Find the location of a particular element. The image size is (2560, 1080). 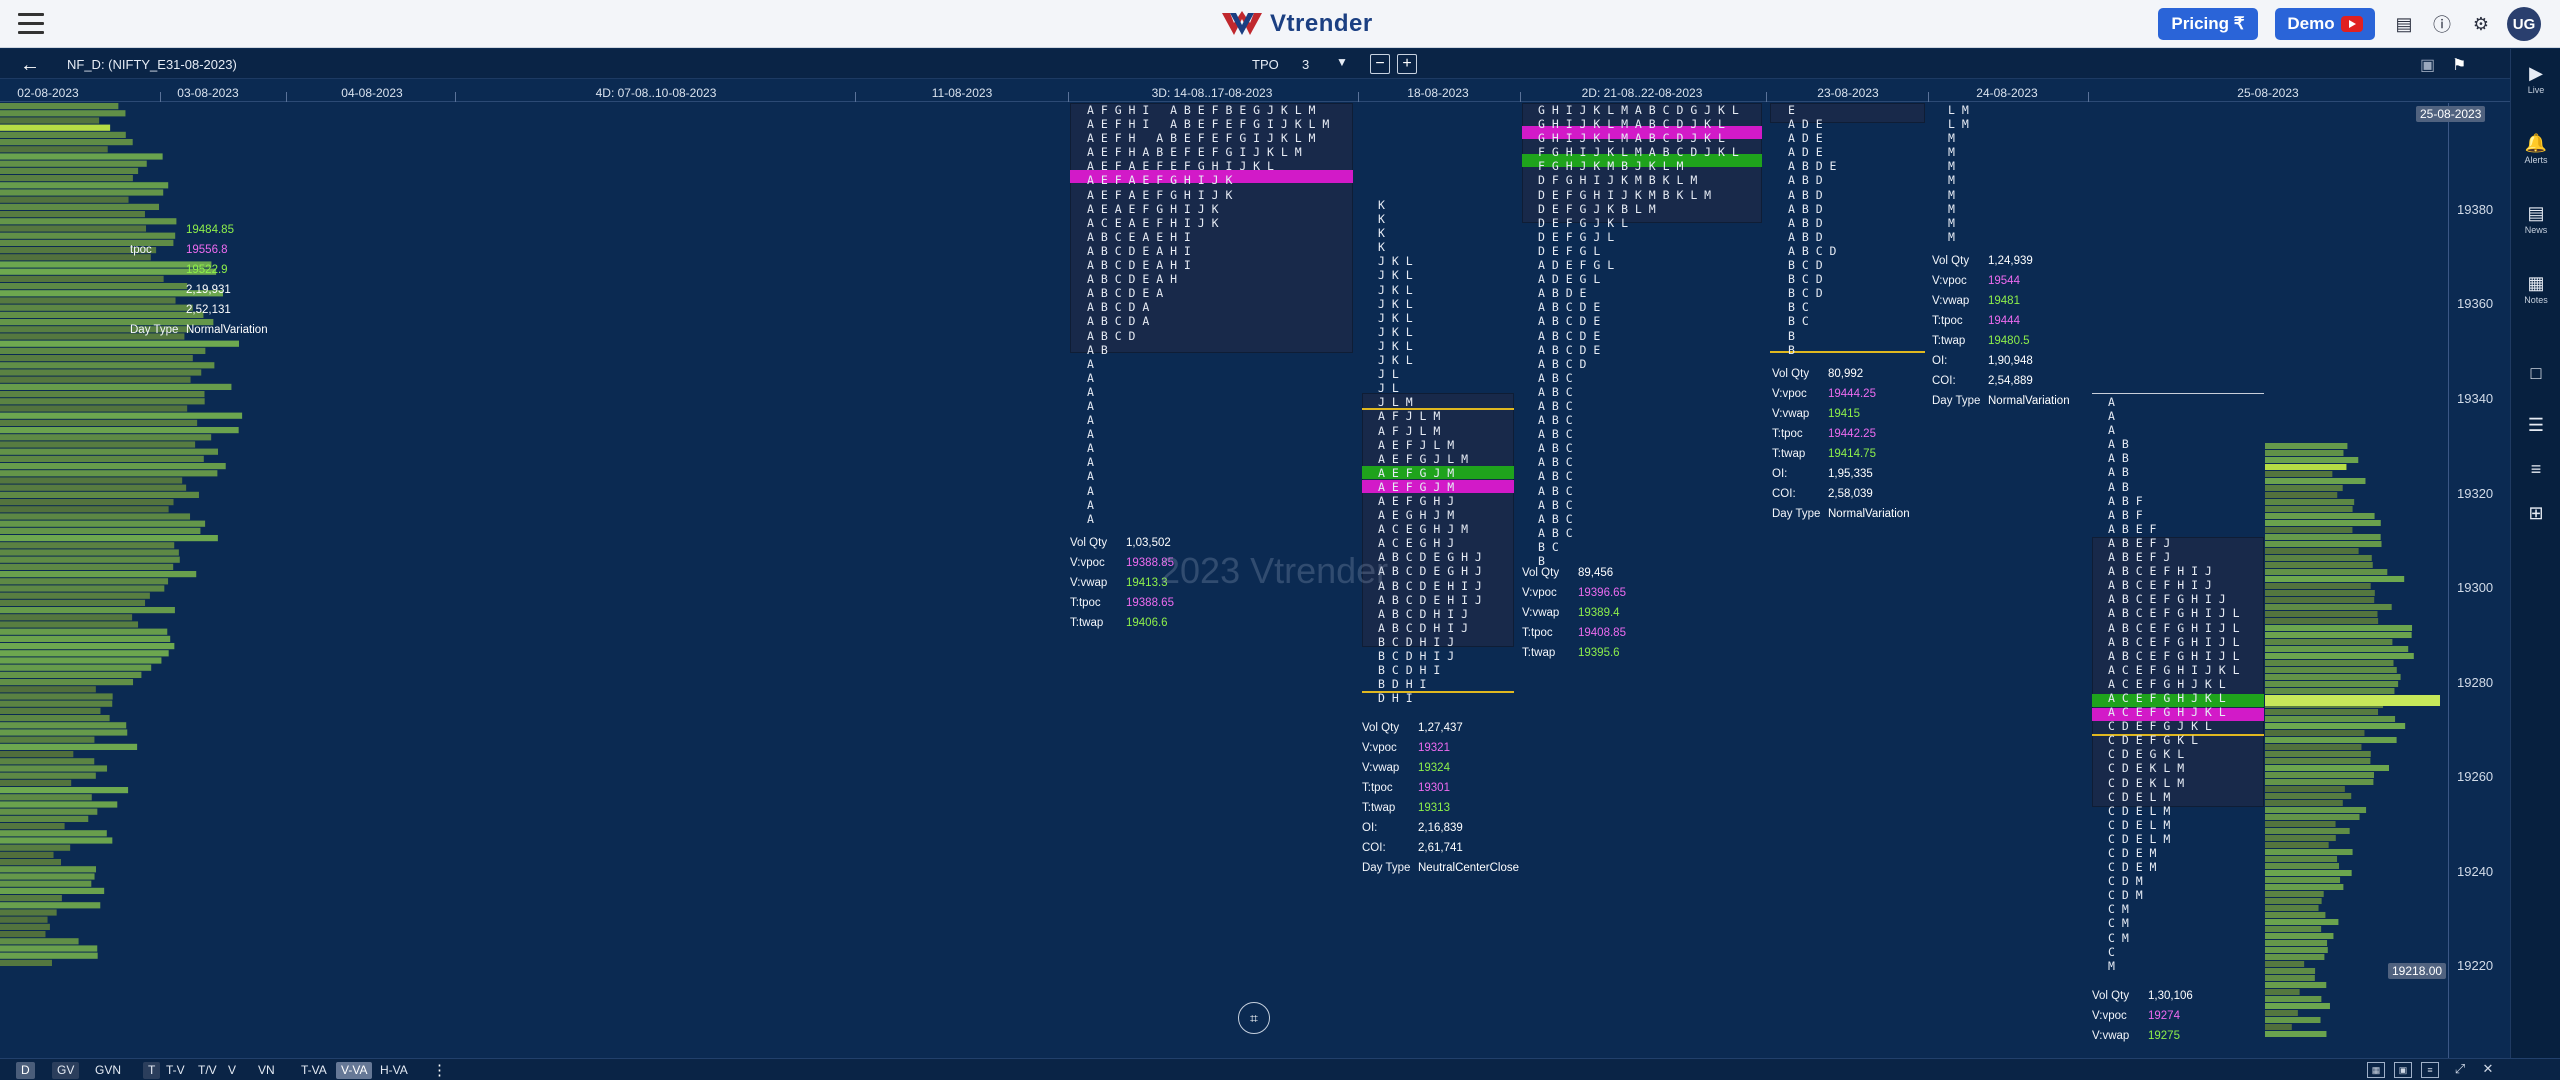

stat-row: V:vpoc 19396.65 is located at coordinates (1574, 593).